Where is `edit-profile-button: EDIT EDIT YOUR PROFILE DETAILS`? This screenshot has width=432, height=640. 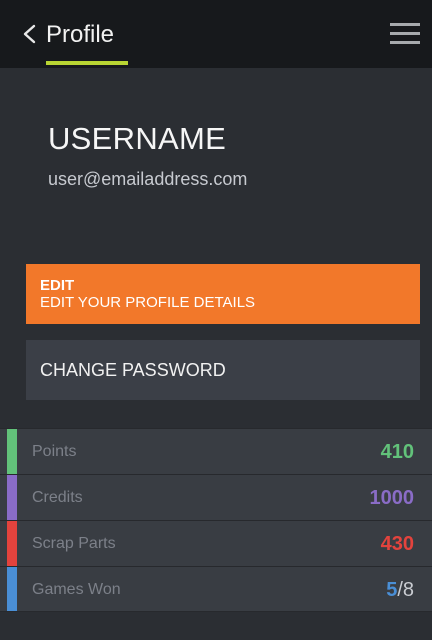 edit-profile-button: EDIT EDIT YOUR PROFILE DETAILS is located at coordinates (223, 294).